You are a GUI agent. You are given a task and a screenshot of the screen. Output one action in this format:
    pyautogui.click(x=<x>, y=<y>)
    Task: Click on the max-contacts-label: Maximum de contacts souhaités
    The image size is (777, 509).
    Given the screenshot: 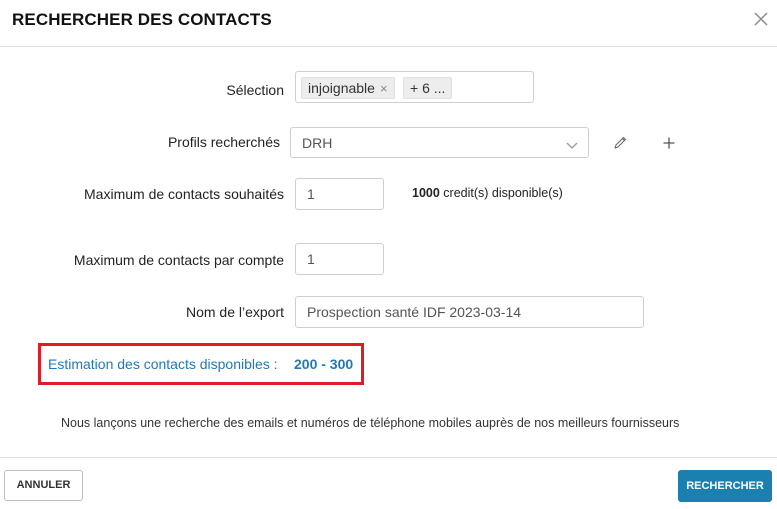 What is the action you would take?
    pyautogui.click(x=184, y=194)
    